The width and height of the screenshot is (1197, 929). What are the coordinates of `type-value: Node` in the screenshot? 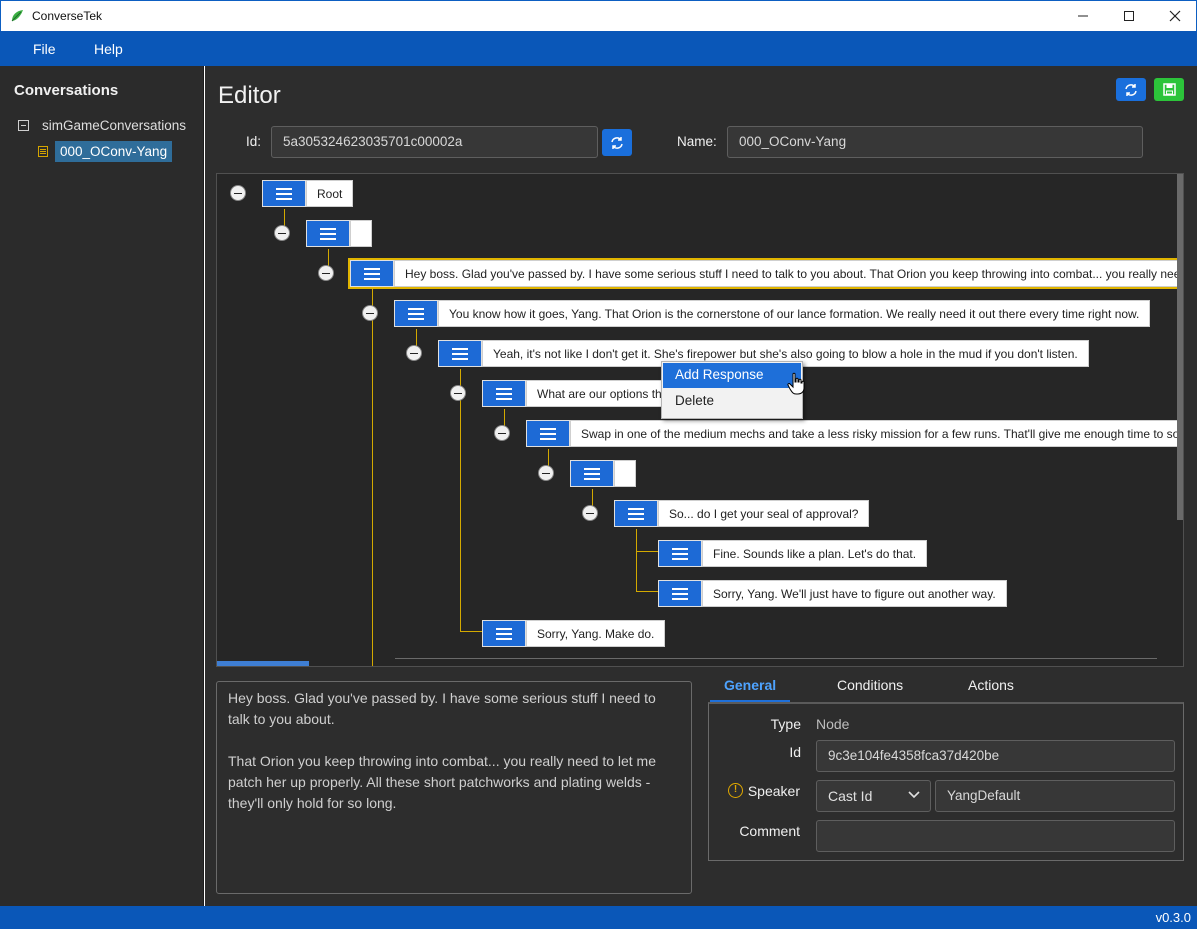 It's located at (833, 724).